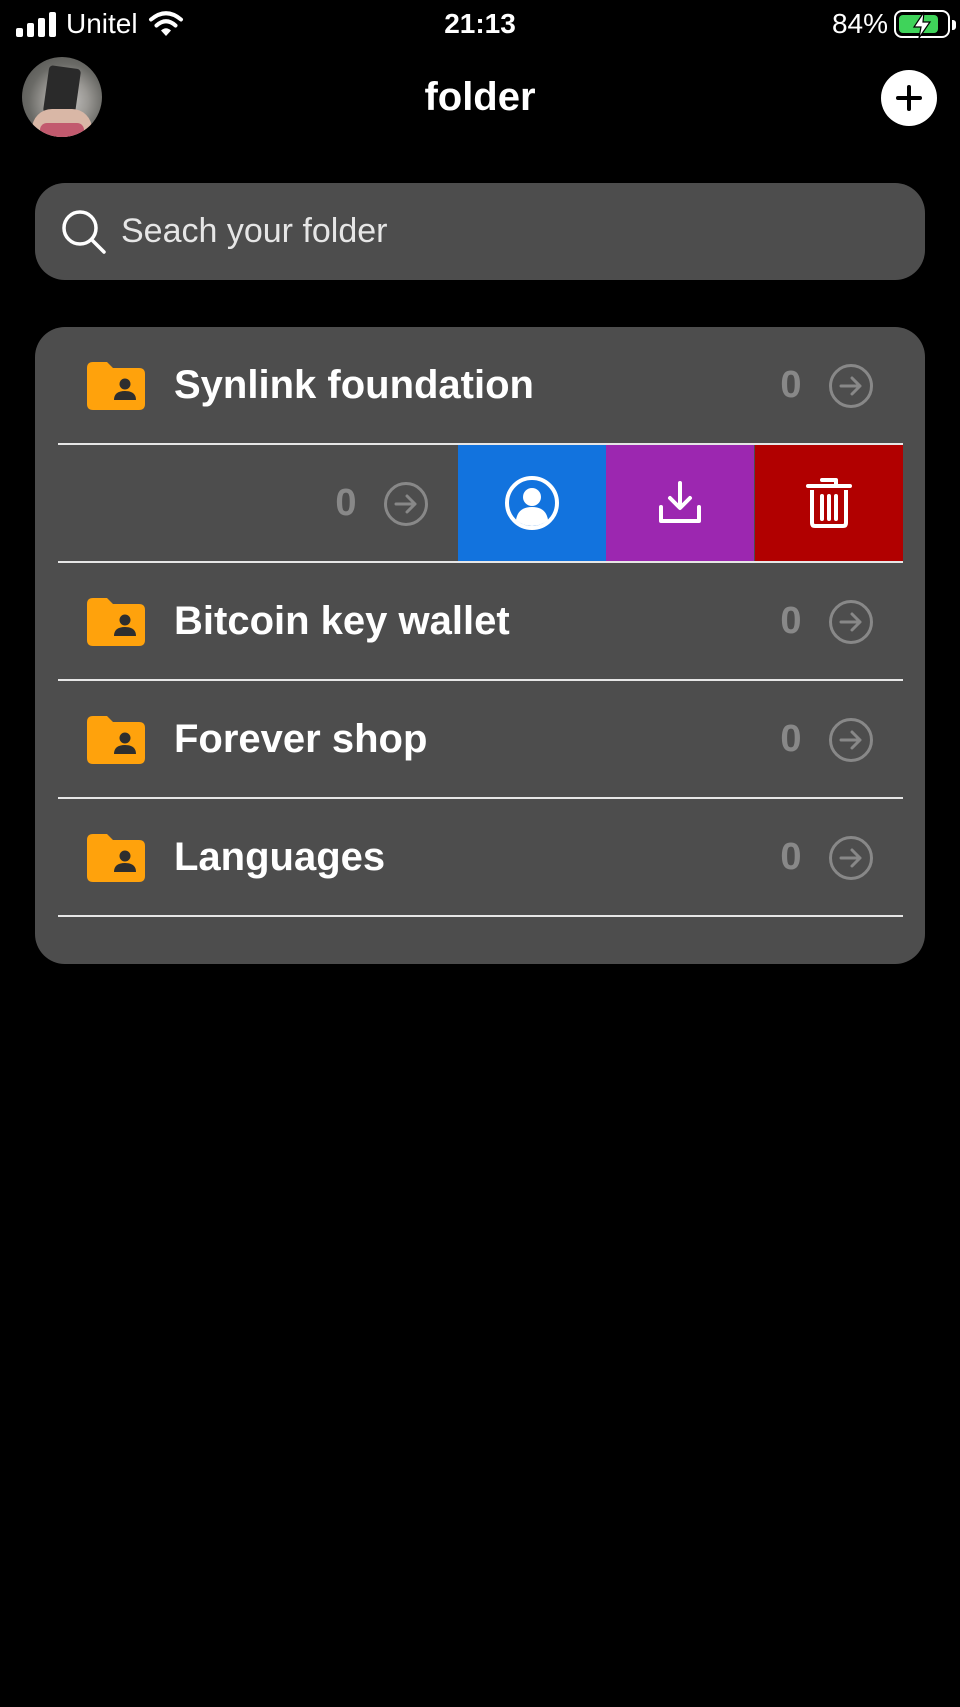 The height and width of the screenshot is (1707, 960). Describe the element at coordinates (84, 232) in the screenshot. I see `search-icon` at that location.